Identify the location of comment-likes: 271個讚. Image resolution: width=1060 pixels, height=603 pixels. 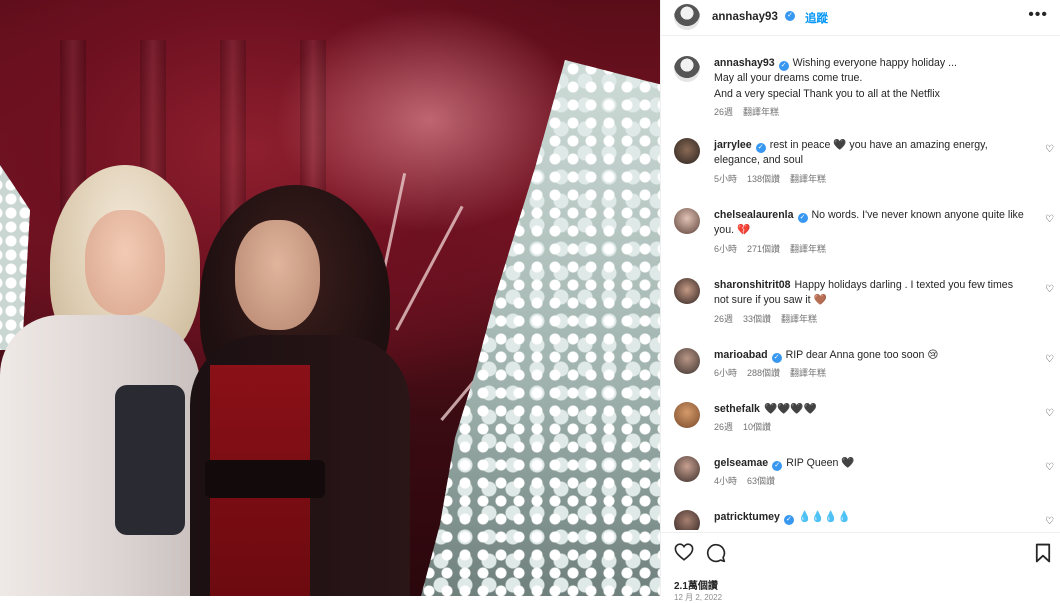
(763, 249).